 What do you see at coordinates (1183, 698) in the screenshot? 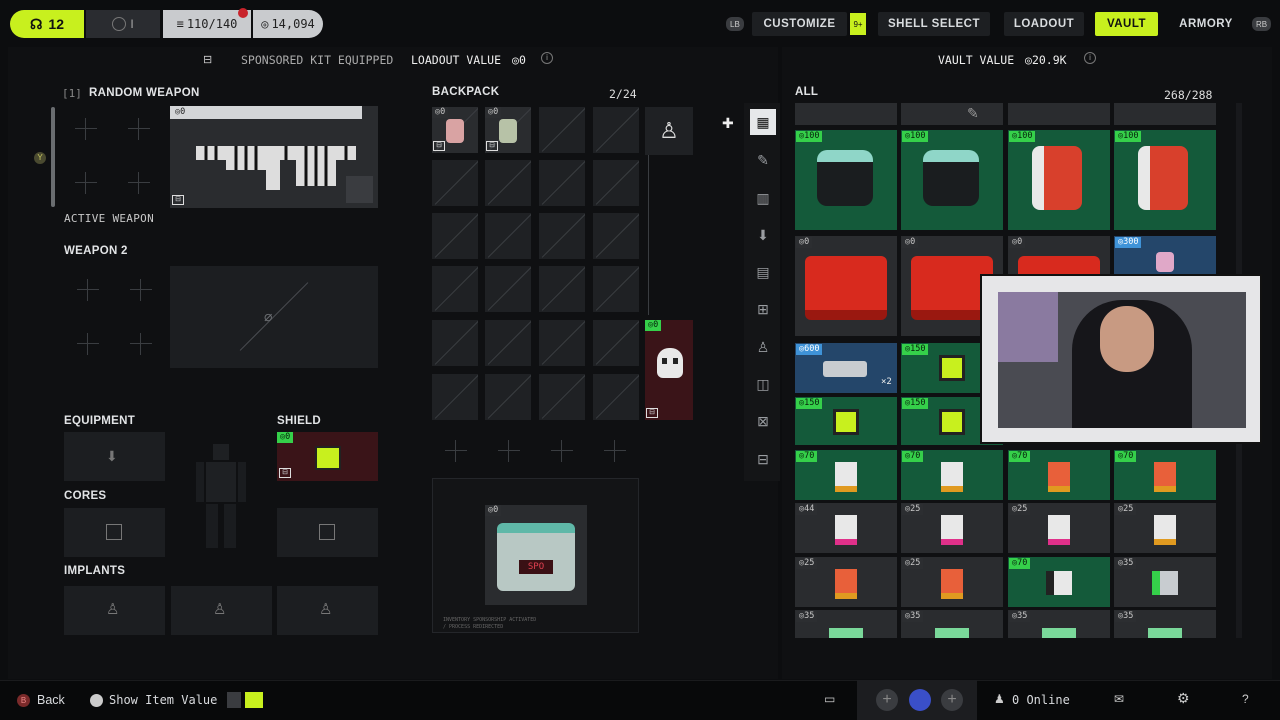
I see `settings-icon: ⚙` at bounding box center [1183, 698].